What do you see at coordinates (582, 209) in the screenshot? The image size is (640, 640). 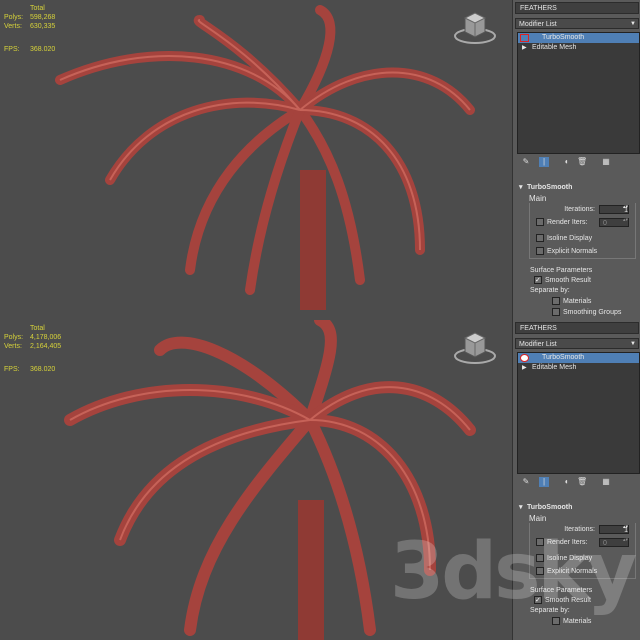 I see `iterations-row: Iterations: 1` at bounding box center [582, 209].